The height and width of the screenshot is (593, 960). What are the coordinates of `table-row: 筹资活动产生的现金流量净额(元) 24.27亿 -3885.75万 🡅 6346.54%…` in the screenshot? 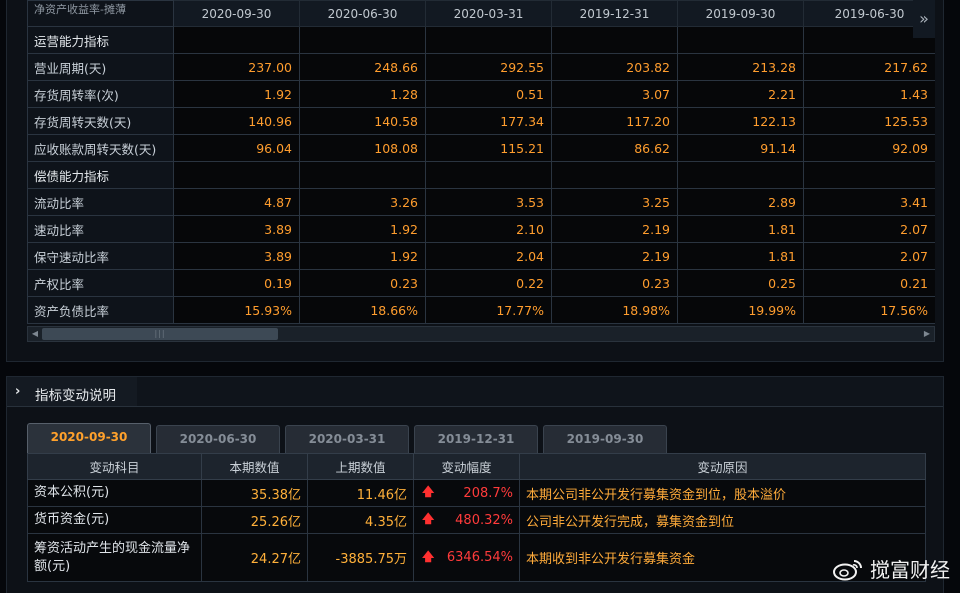 It's located at (476, 557).